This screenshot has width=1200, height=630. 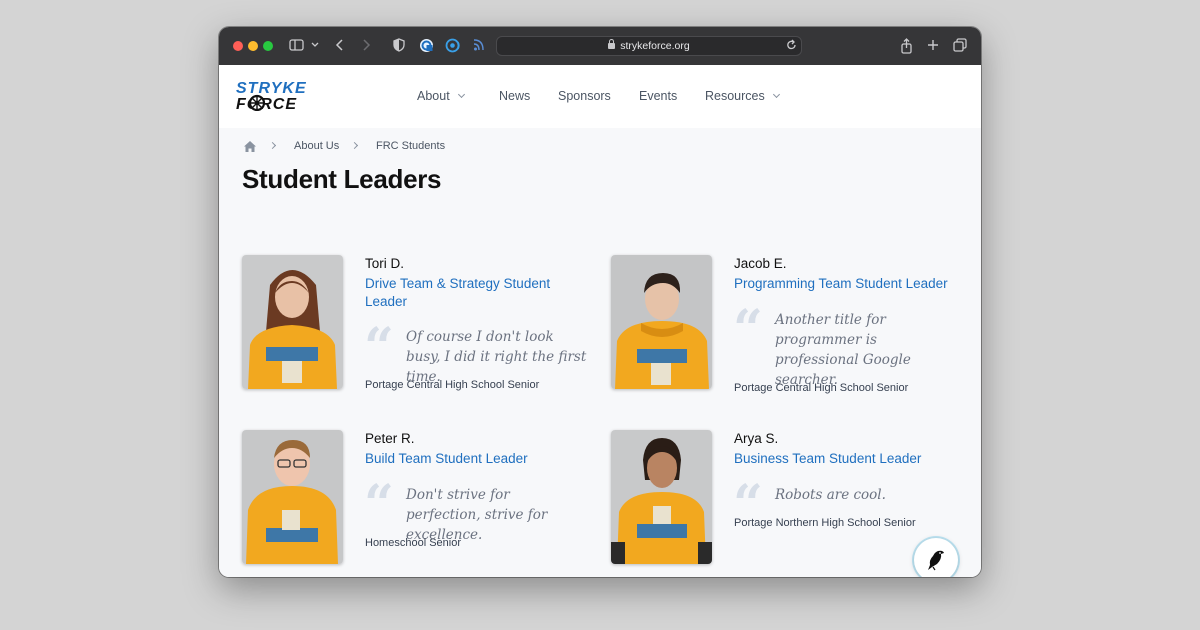 What do you see at coordinates (612, 44) in the screenshot?
I see `lock-icon` at bounding box center [612, 44].